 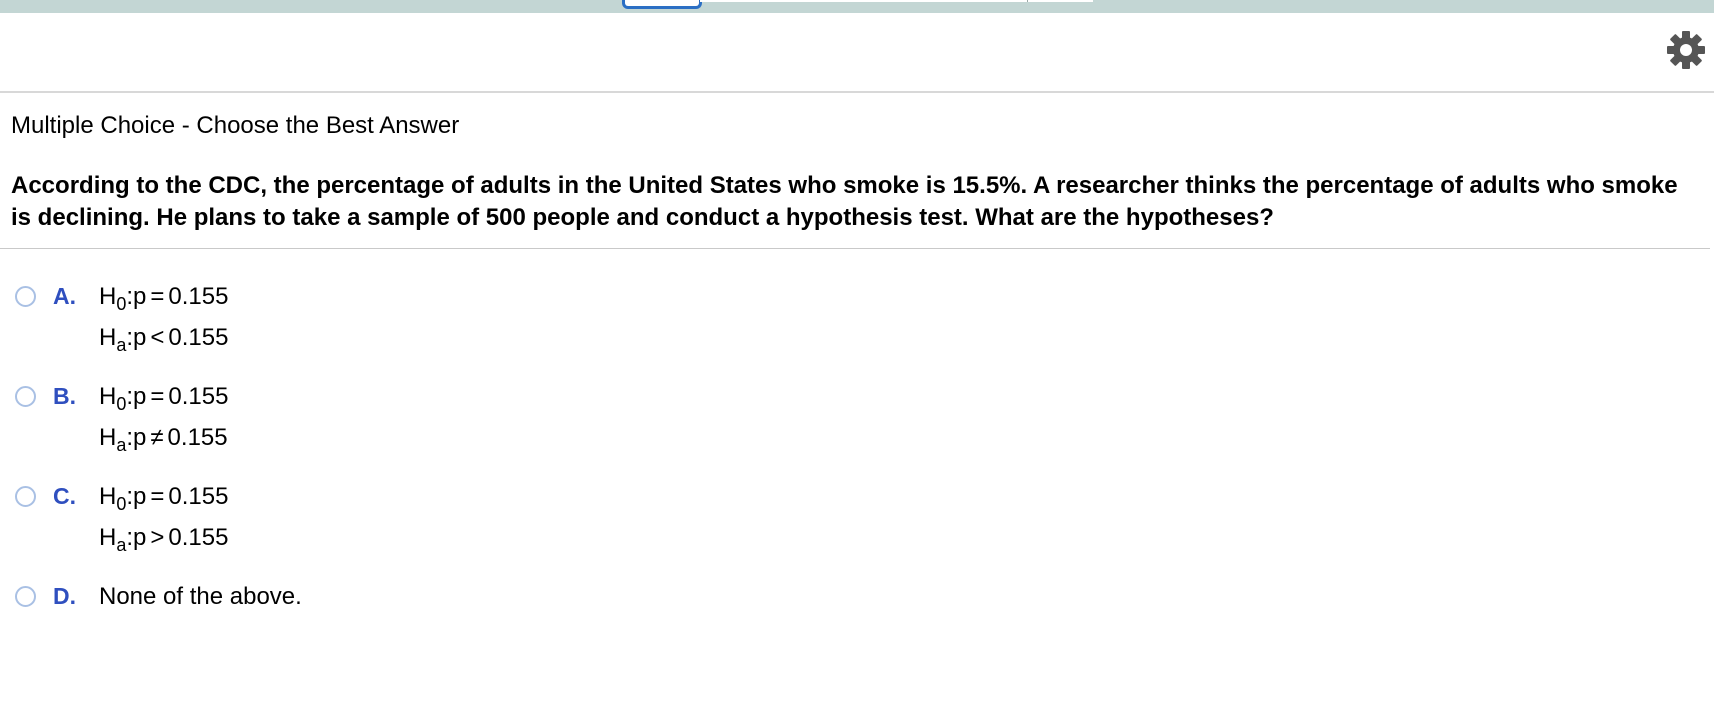 I want to click on radio-button-d, so click(x=25, y=596).